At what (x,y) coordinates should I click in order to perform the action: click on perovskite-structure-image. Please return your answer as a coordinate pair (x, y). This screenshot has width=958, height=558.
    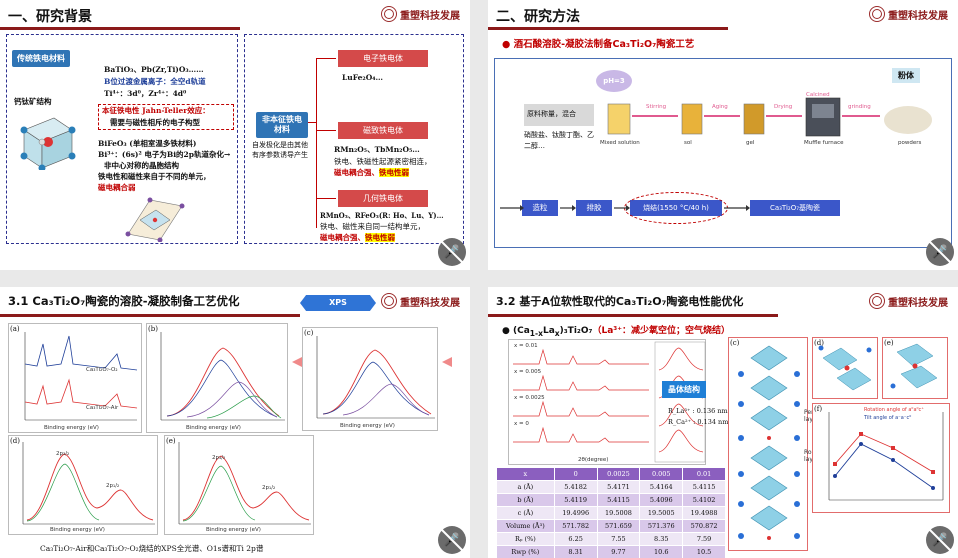
    Looking at the image, I should click on (48, 143).